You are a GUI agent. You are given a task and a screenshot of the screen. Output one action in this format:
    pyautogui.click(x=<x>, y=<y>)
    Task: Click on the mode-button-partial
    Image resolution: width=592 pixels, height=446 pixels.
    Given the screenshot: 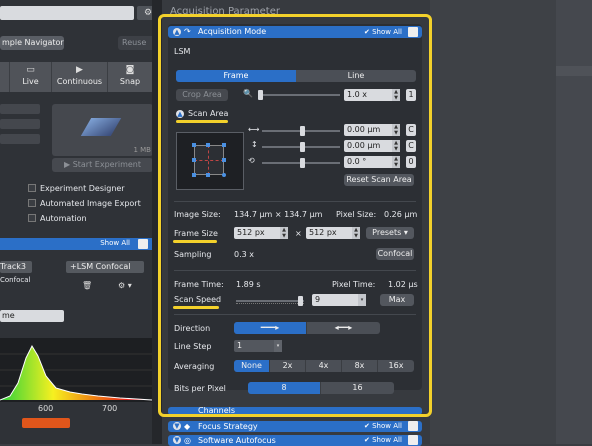 What is the action you would take?
    pyautogui.click(x=5, y=77)
    